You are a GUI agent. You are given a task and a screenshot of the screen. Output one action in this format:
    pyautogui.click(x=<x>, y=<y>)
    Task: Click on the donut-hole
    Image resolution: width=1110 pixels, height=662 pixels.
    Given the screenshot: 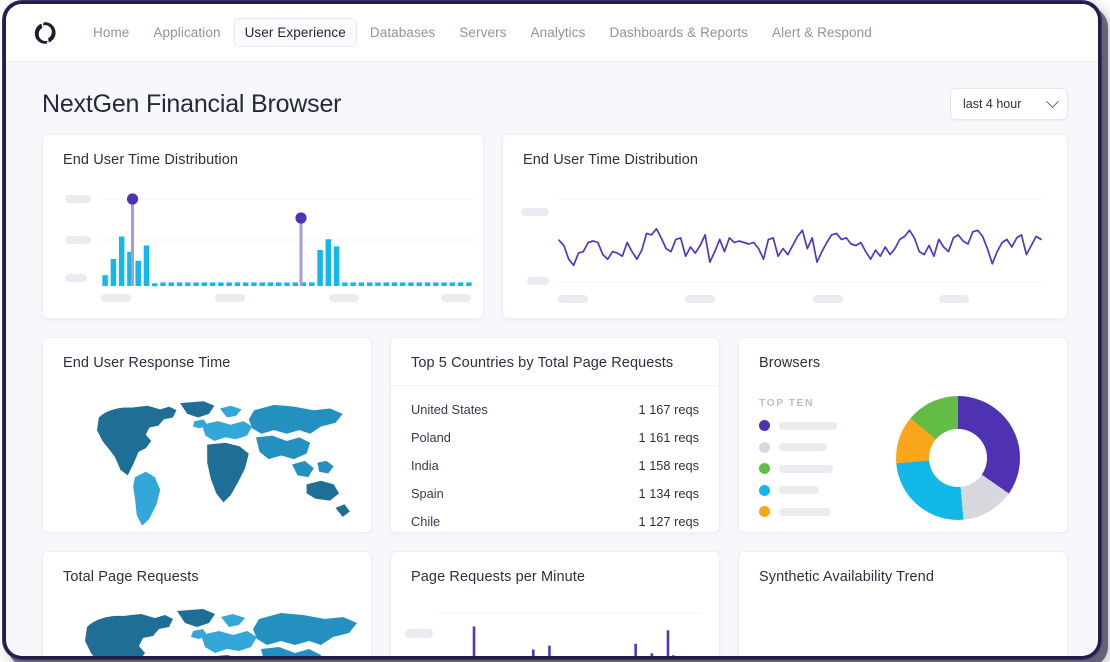 What is the action you would take?
    pyautogui.click(x=958, y=458)
    